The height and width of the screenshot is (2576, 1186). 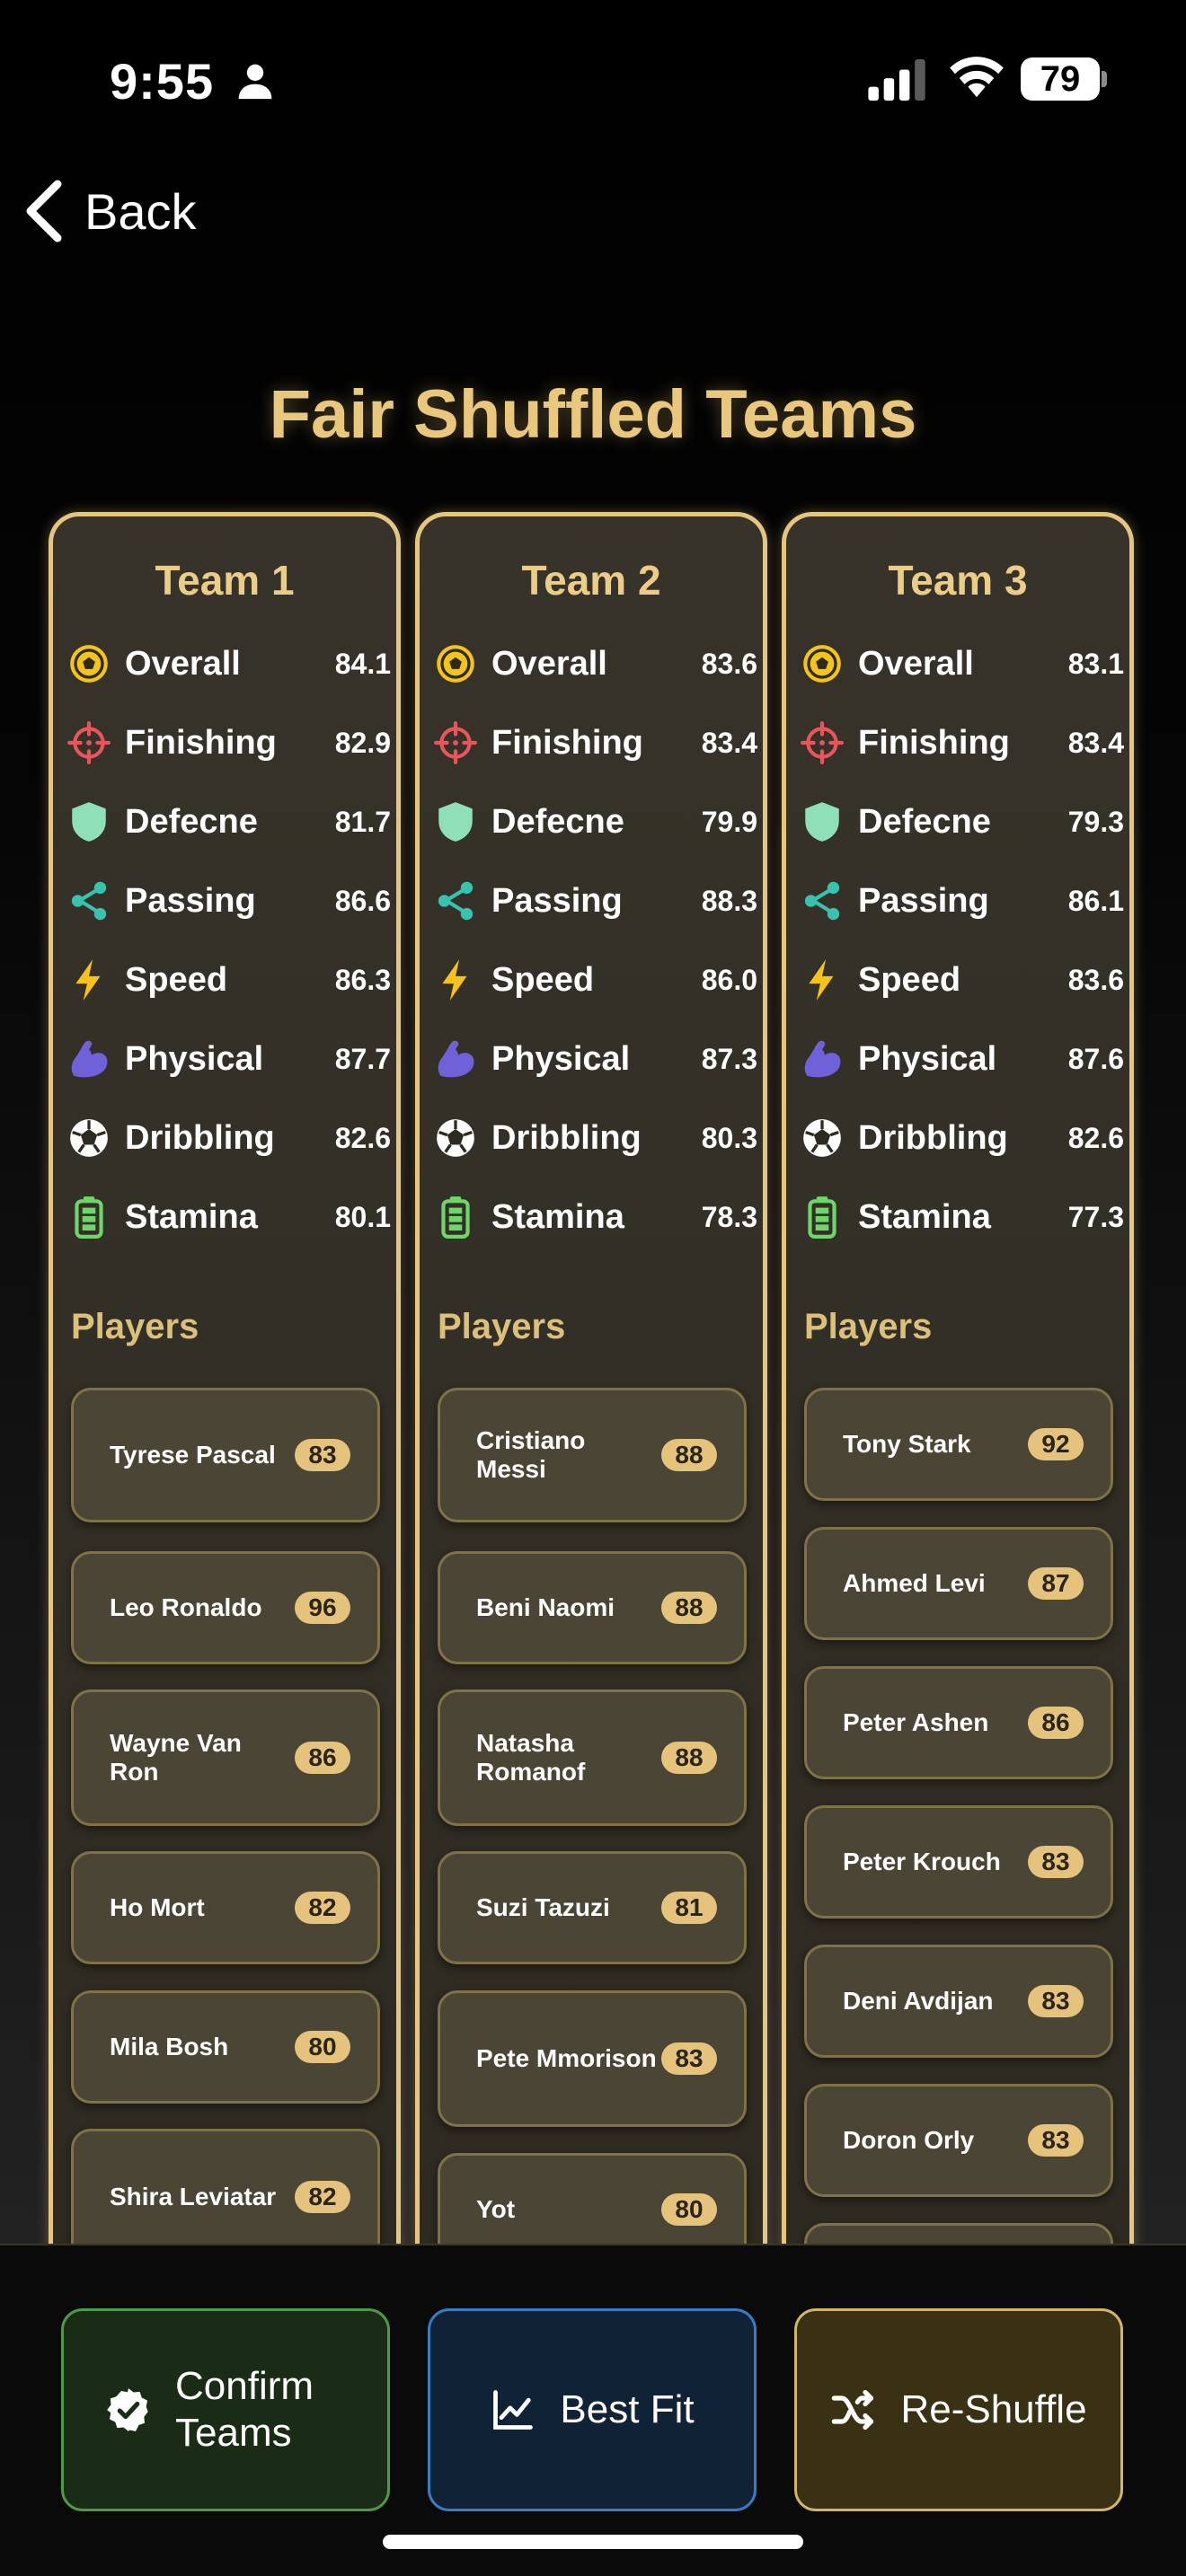 What do you see at coordinates (496, 2209) in the screenshot?
I see `player-name: Yot` at bounding box center [496, 2209].